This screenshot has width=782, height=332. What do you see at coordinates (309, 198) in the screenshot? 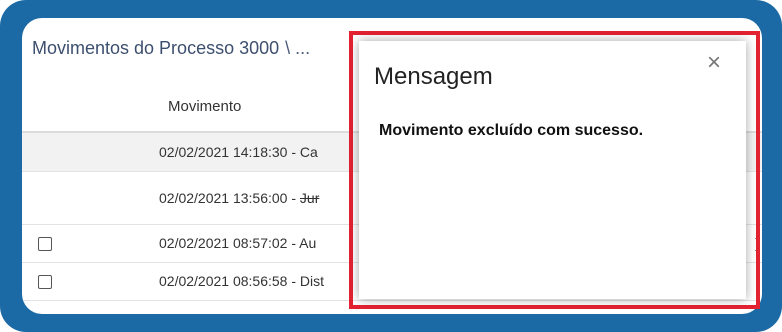
I see `row-text-struck: Jur` at bounding box center [309, 198].